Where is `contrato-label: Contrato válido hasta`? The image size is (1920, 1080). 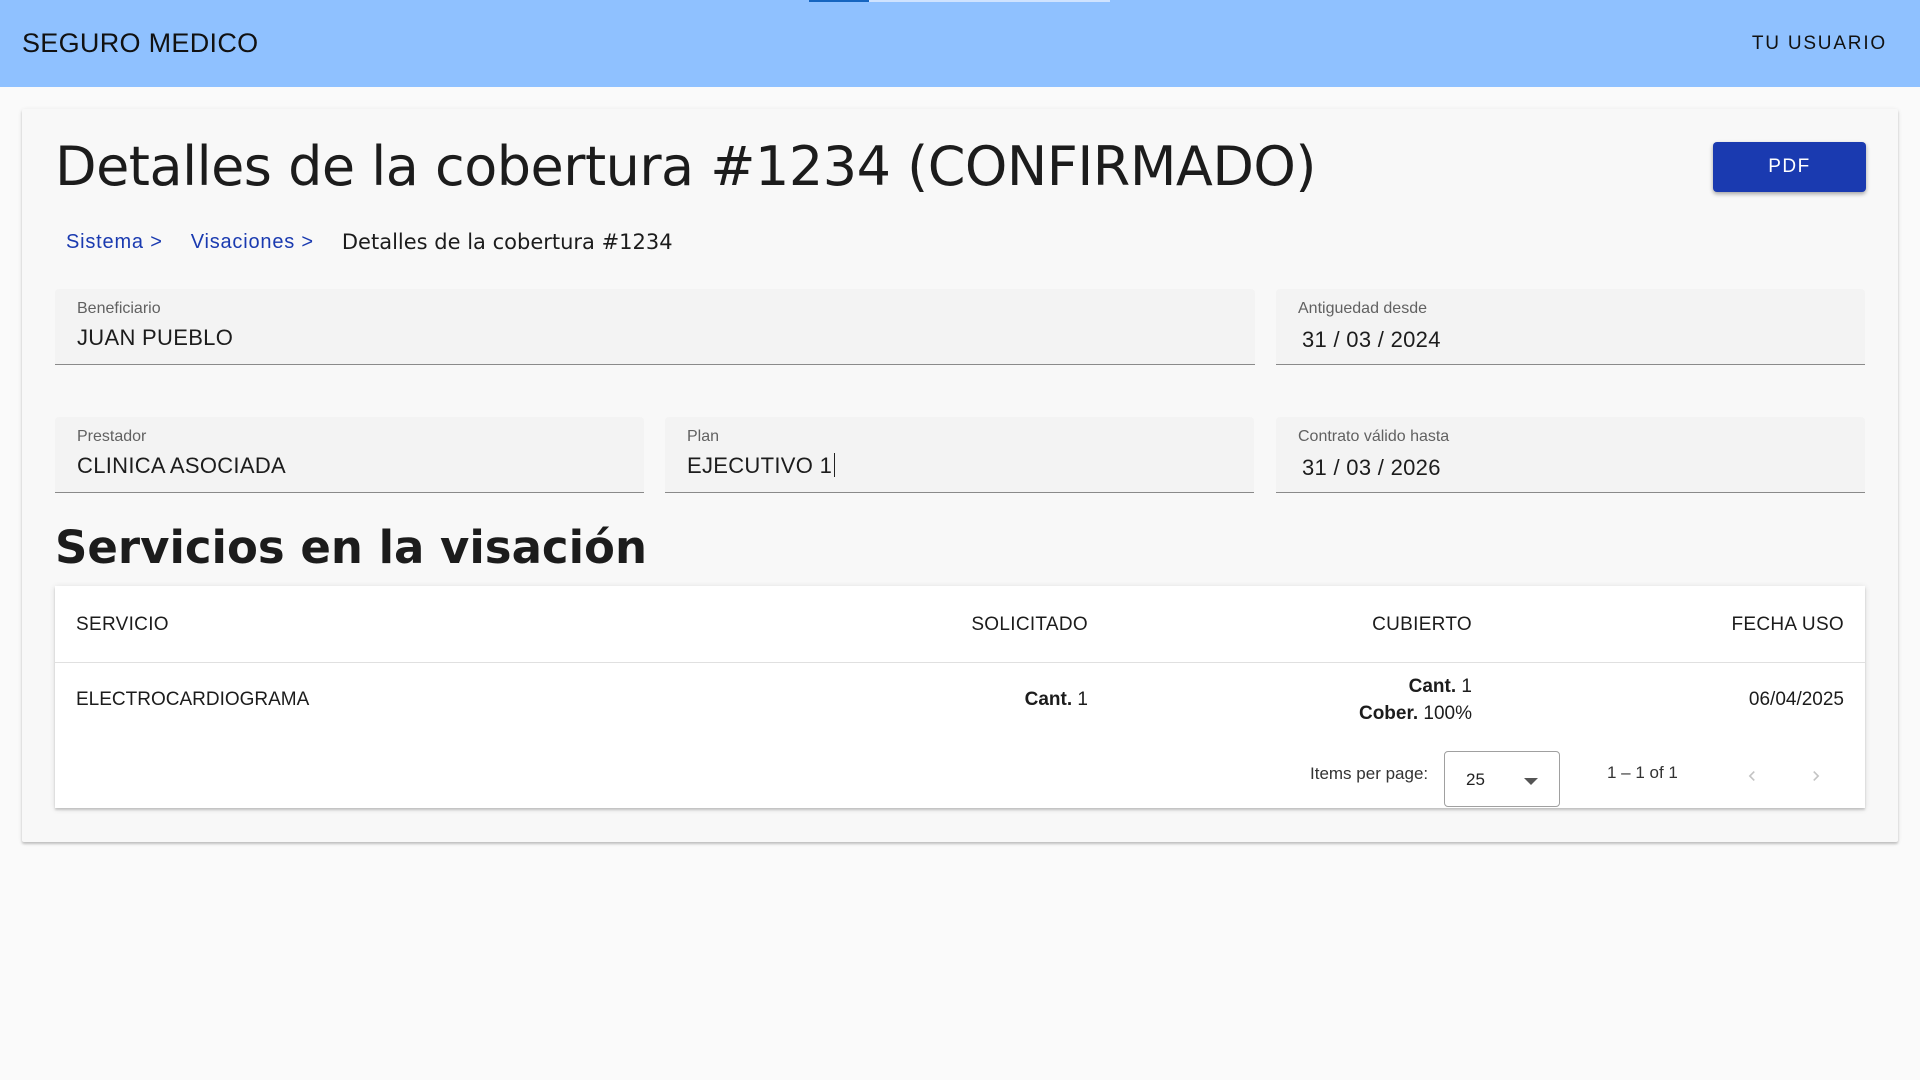
contrato-label: Contrato válido hasta is located at coordinates (1374, 436).